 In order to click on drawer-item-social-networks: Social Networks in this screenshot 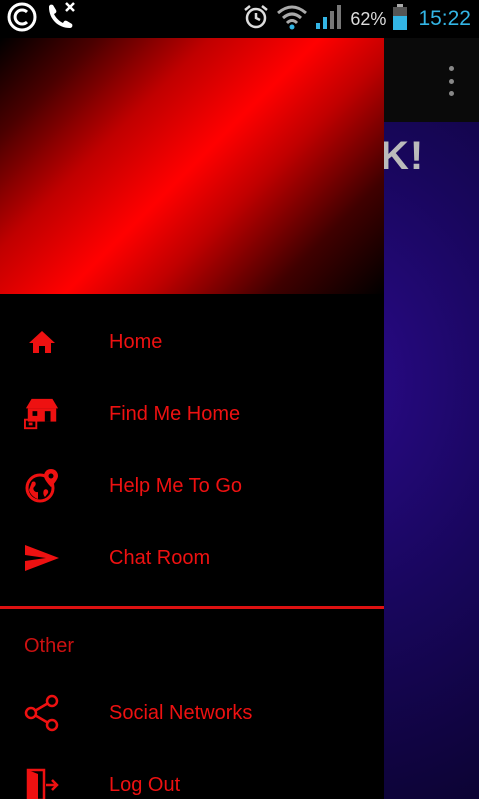, I will do `click(192, 713)`.